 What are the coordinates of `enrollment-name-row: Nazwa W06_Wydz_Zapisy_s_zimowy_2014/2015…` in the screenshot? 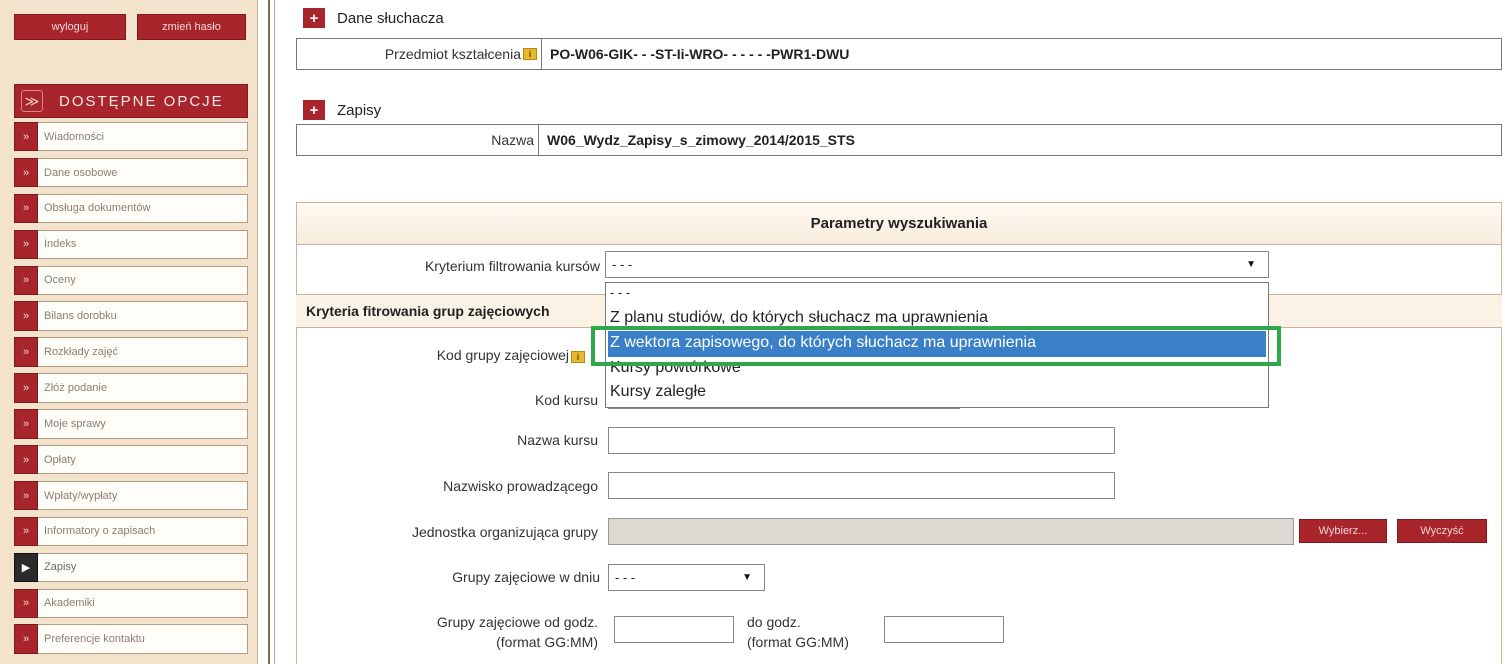 It's located at (899, 140).